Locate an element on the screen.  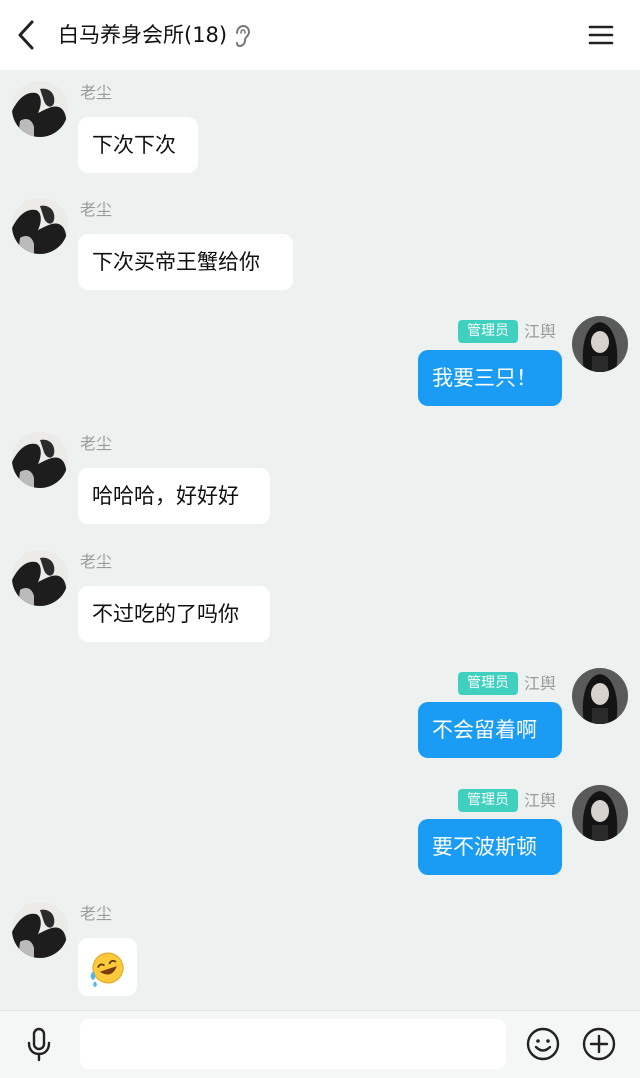
menu-icon is located at coordinates (601, 35).